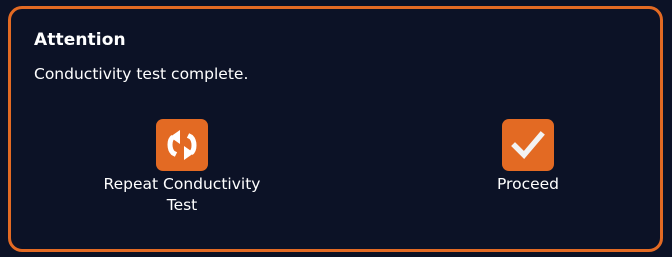 The height and width of the screenshot is (257, 672). What do you see at coordinates (80, 40) in the screenshot?
I see `dialog-title: Attention` at bounding box center [80, 40].